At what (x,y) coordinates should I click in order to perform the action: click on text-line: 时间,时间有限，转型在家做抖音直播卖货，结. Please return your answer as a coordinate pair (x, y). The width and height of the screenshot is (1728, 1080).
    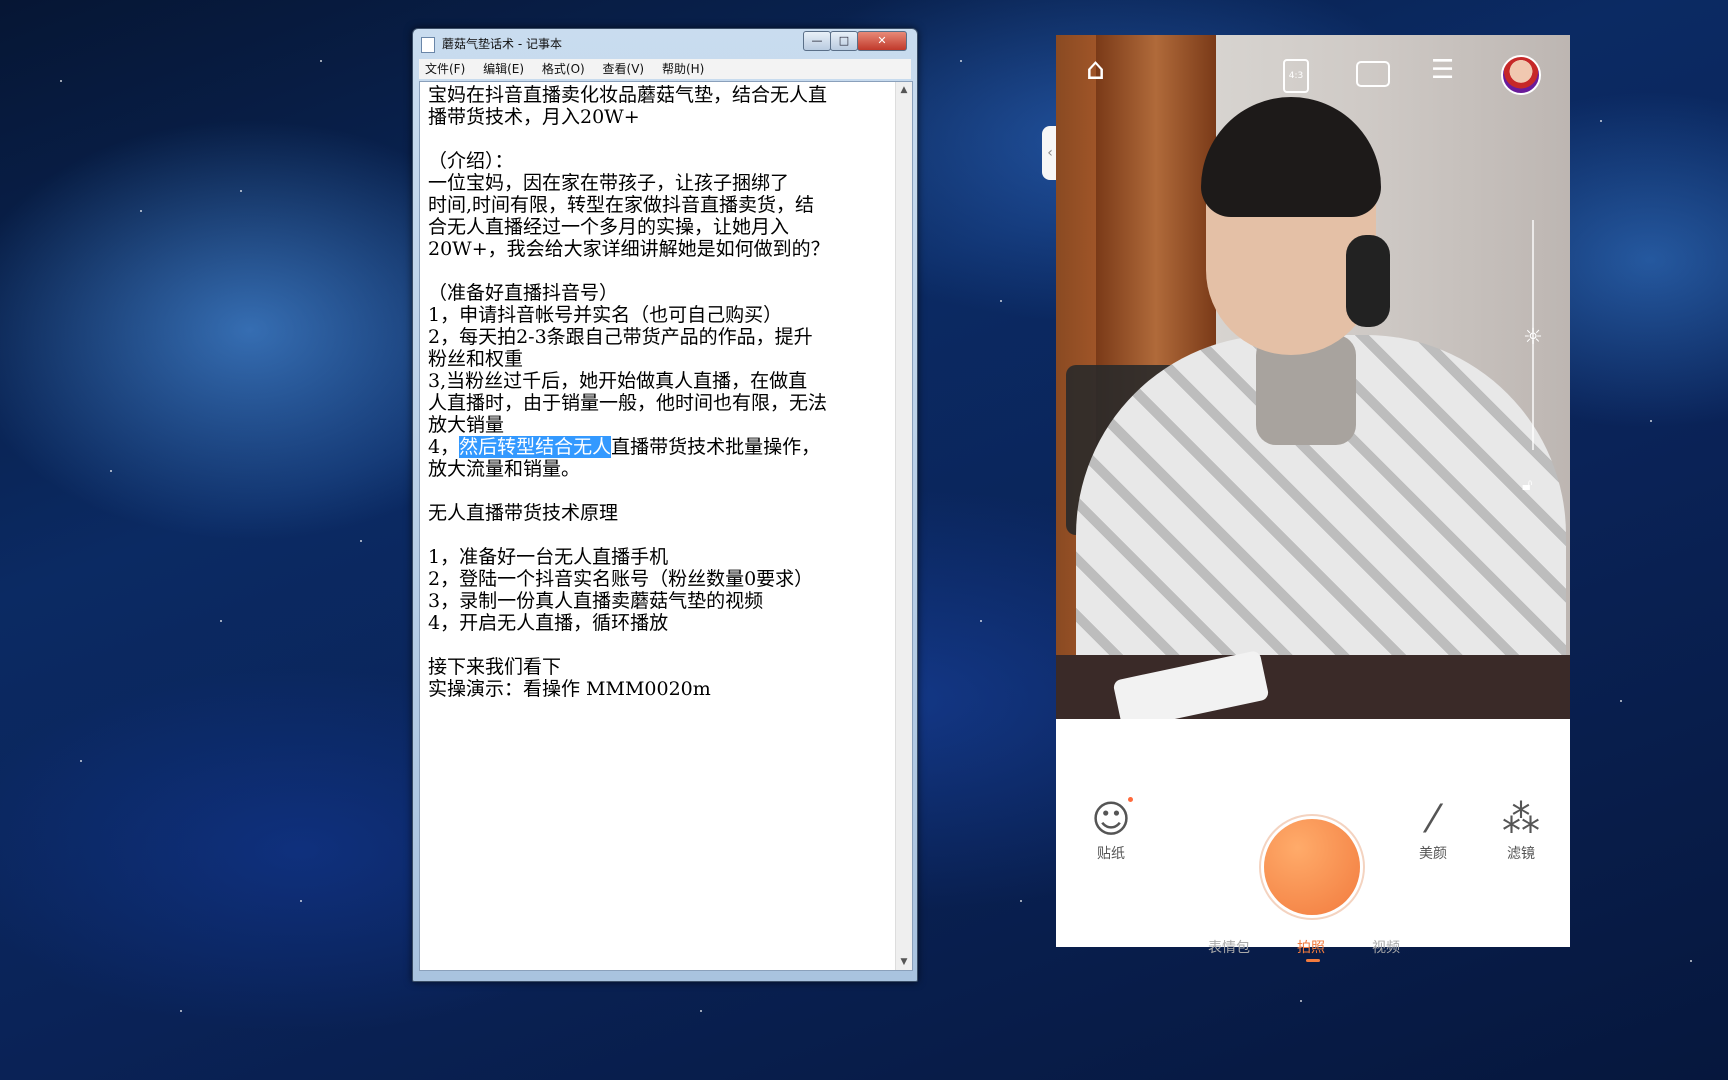
    Looking at the image, I should click on (621, 205).